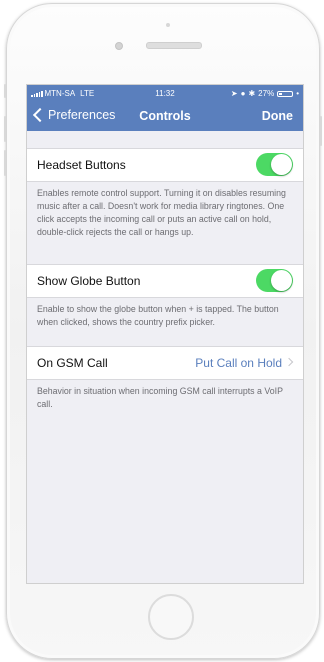 Image resolution: width=324 pixels, height=662 pixels. I want to click on navigation-bar: Preferences Controls Done, so click(165, 116).